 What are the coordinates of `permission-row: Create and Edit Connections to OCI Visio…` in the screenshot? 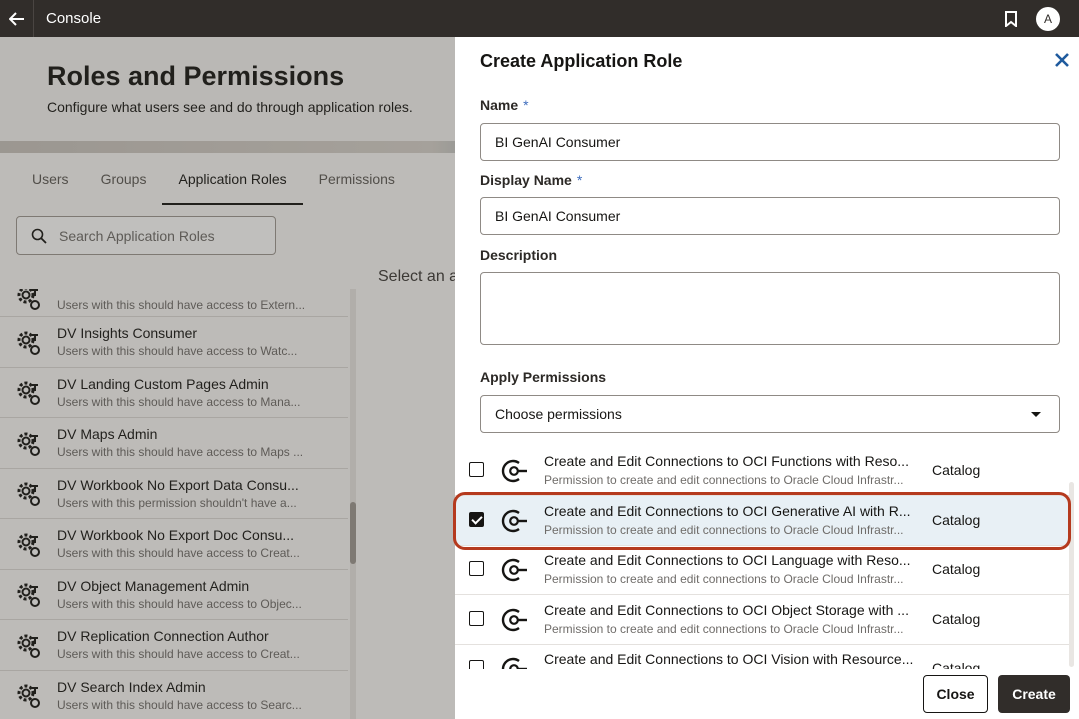 It's located at (763, 656).